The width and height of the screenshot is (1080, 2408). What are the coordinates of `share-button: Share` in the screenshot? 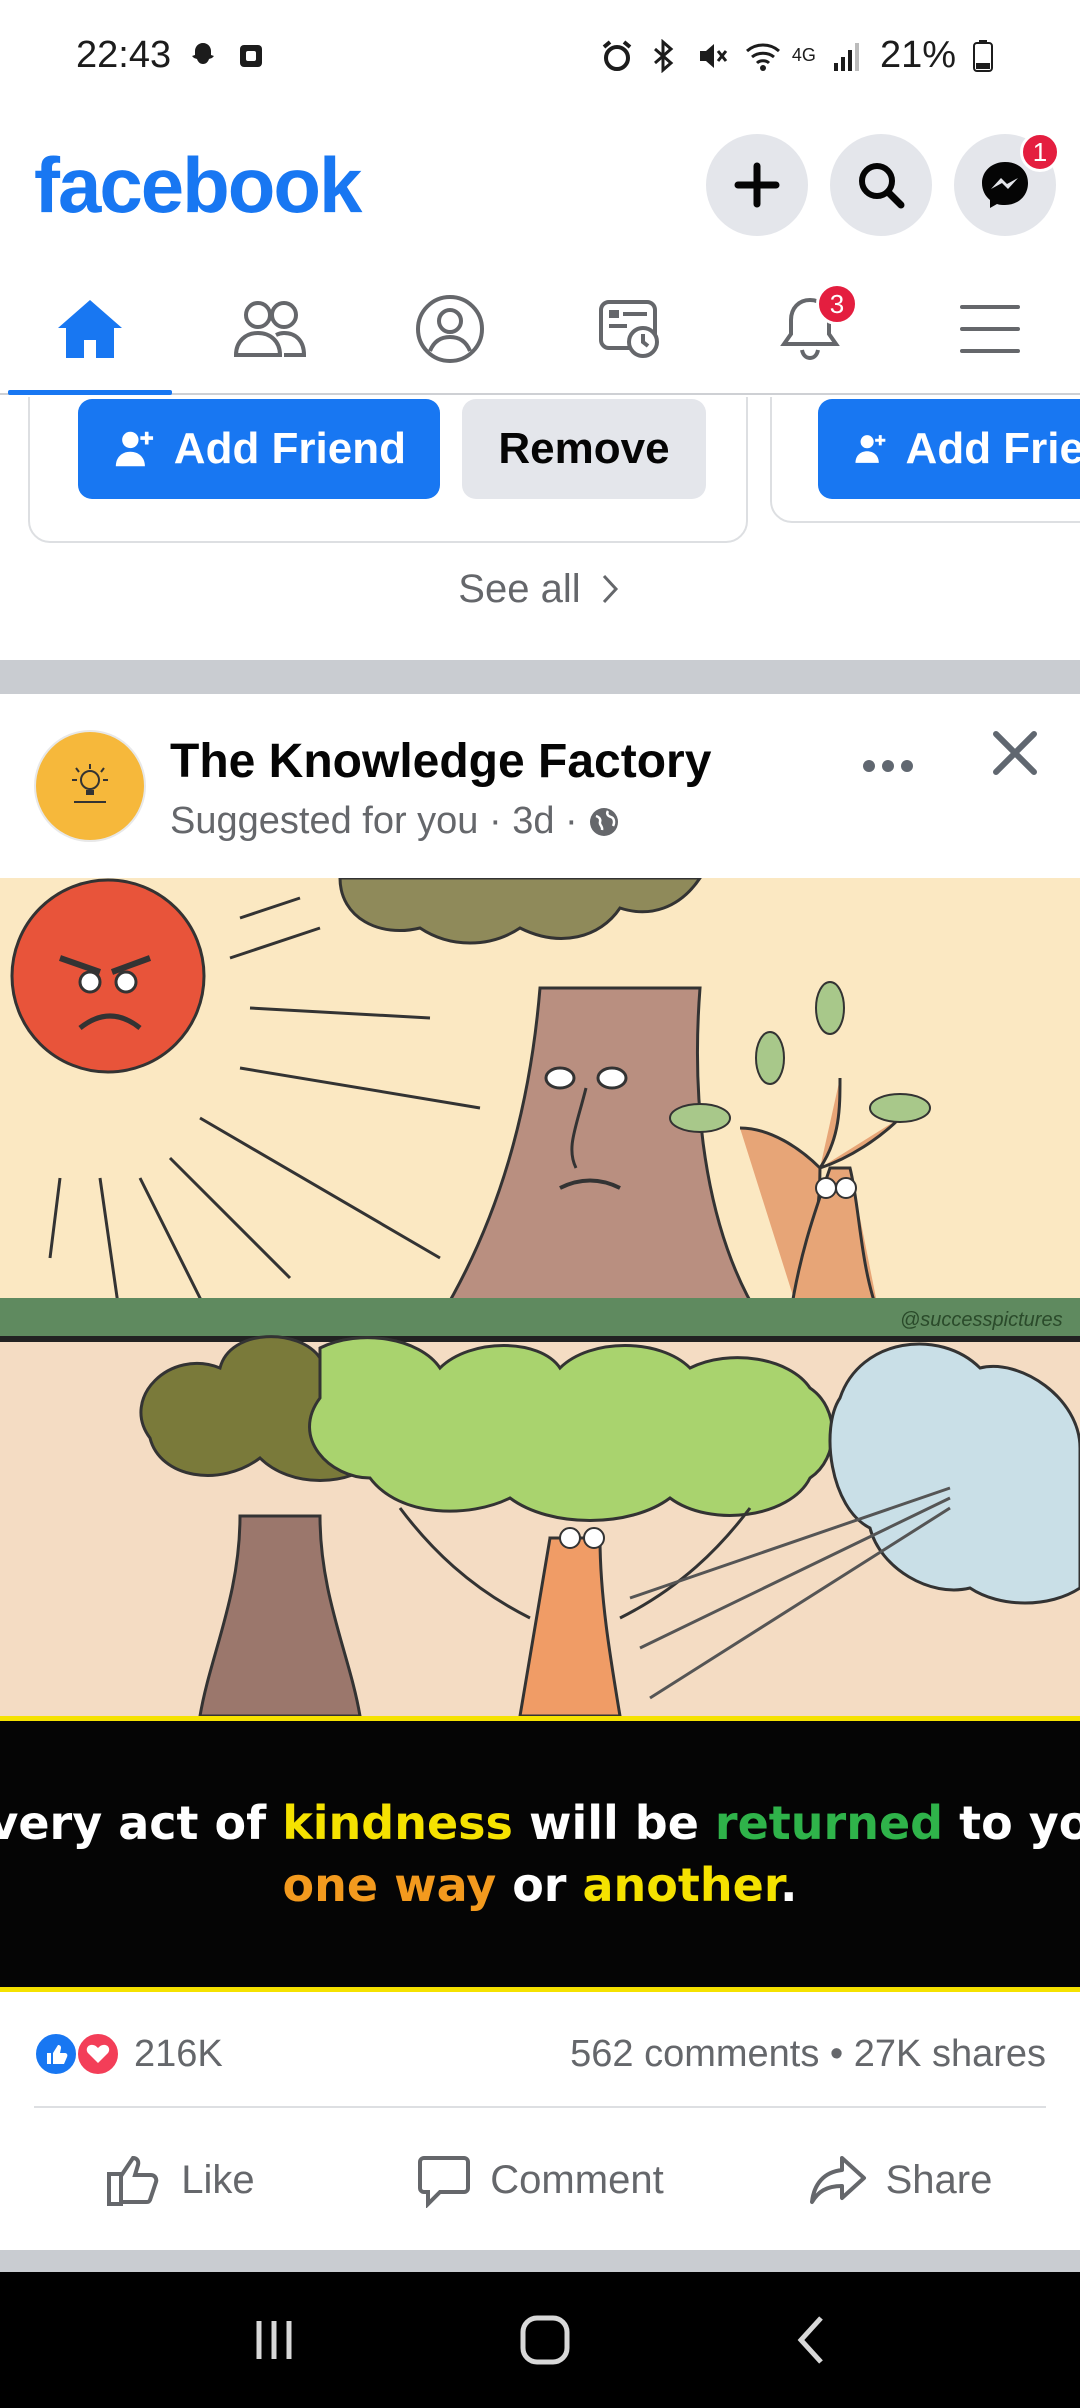 It's located at (900, 2180).